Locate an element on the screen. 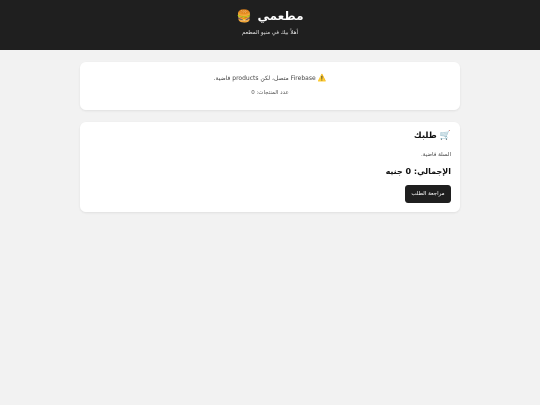 The height and width of the screenshot is (405, 540). warning-icon: ⚠️ is located at coordinates (322, 78).